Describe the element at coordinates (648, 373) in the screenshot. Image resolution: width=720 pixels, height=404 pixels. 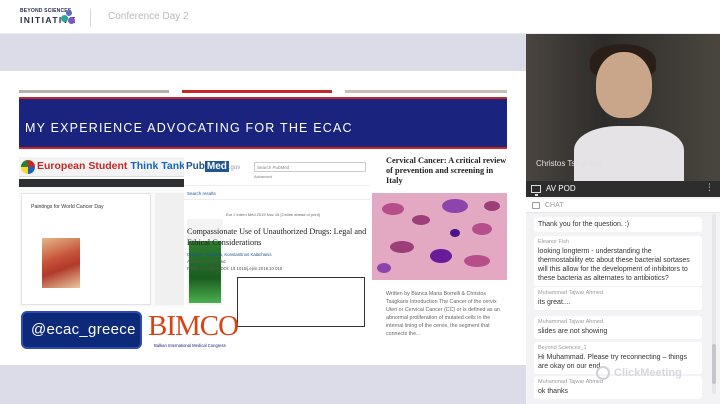
I see `clickmeeting-watermark-text: ClickMeeting` at that location.